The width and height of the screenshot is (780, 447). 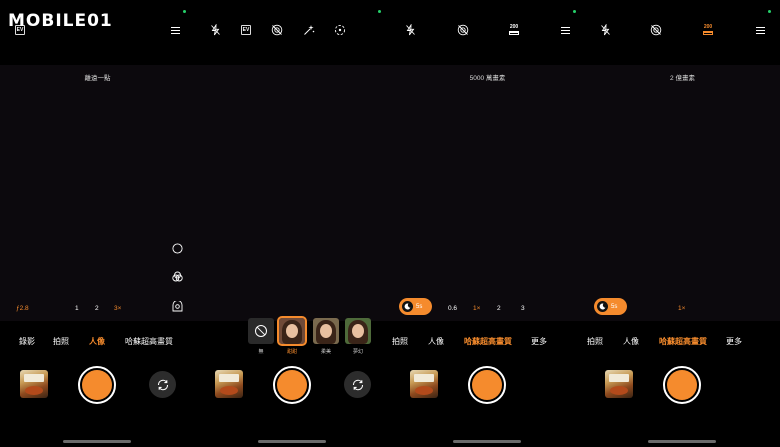 I want to click on watermark-text: MOBILE01, so click(x=60, y=21).